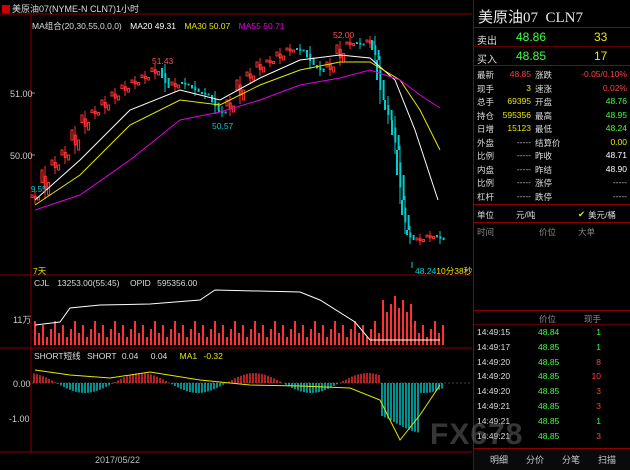 This screenshot has width=630, height=470. I want to click on unit-check-icon: ✔, so click(581, 214).